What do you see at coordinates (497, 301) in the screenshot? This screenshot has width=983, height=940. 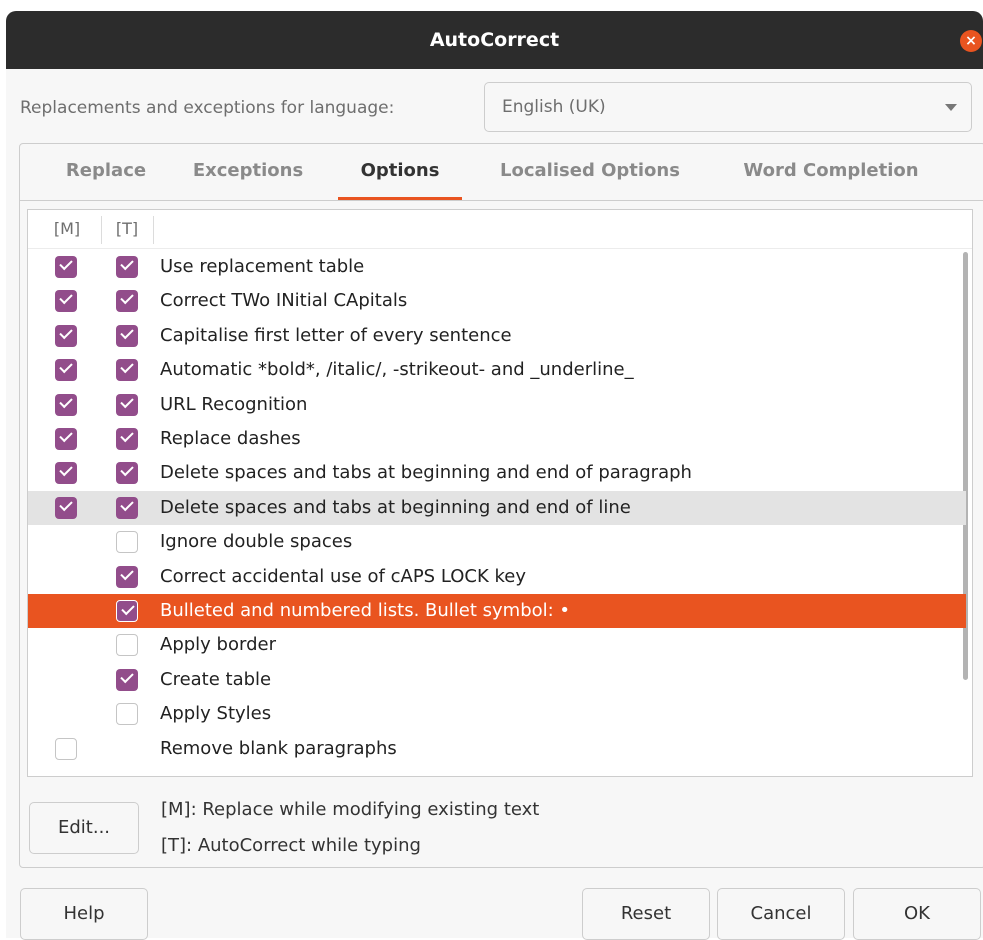 I see `option-row: Correct TWo INitial CApitals` at bounding box center [497, 301].